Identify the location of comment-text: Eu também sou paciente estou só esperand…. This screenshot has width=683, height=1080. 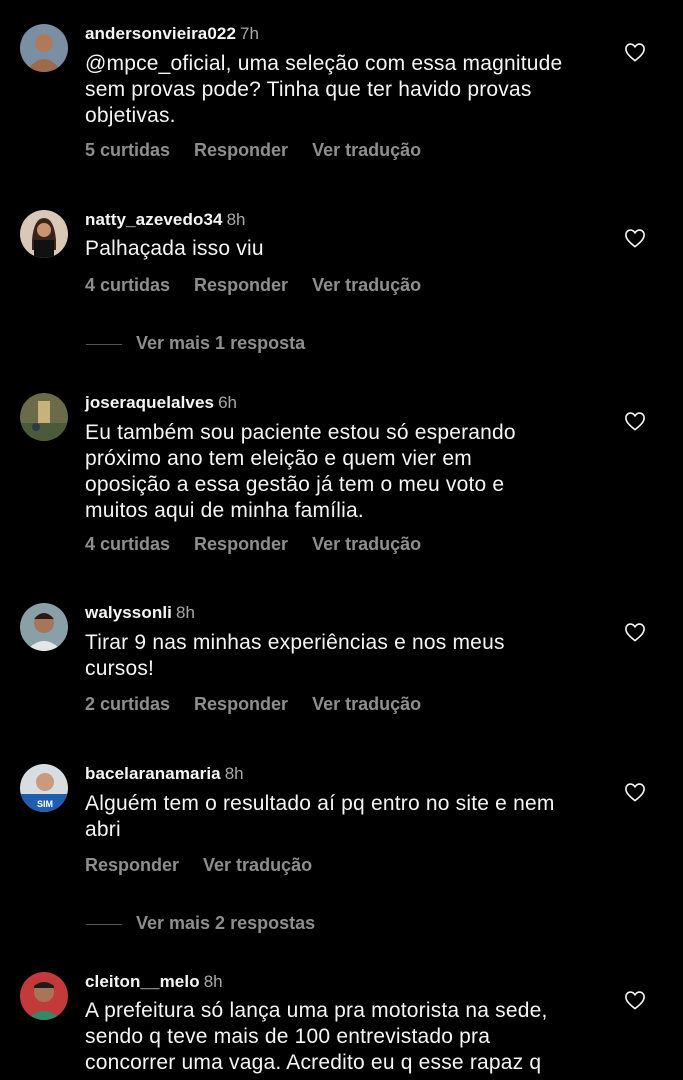
(300, 471).